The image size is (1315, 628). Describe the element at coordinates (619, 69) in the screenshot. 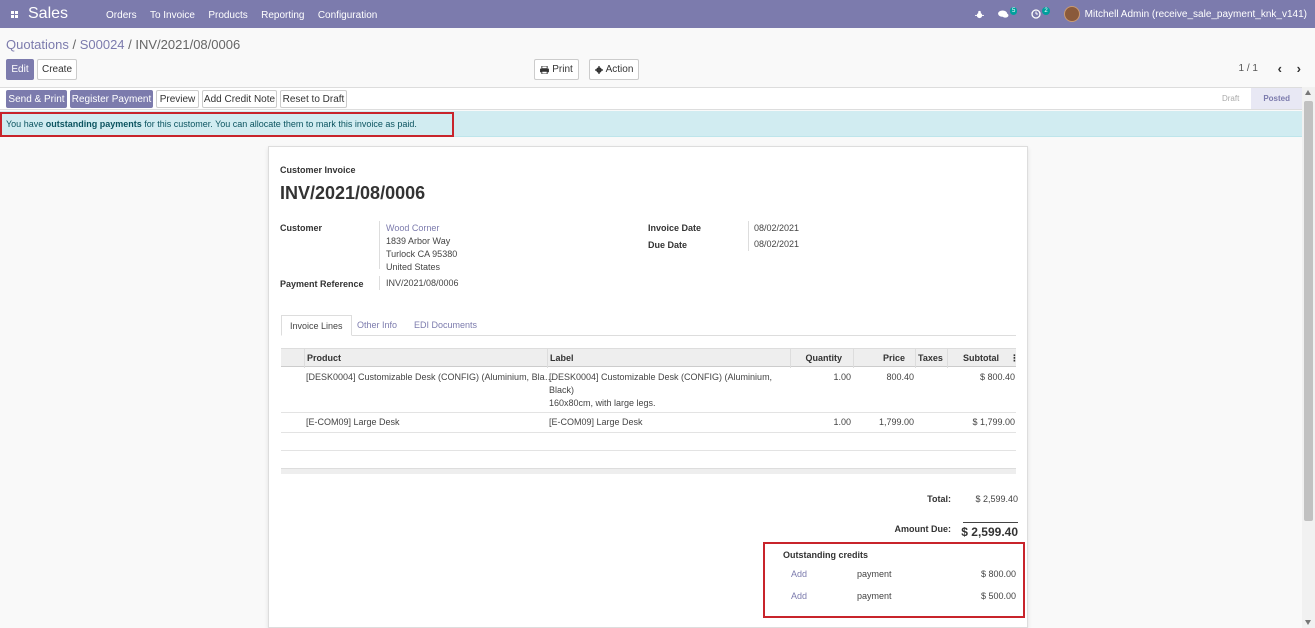

I see `action-label: Action` at that location.